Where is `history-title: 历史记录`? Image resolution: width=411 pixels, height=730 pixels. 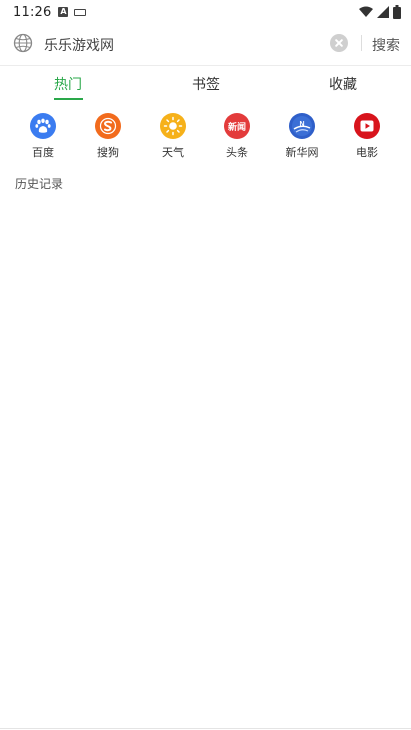
history-title: 历史记录 is located at coordinates (39, 184).